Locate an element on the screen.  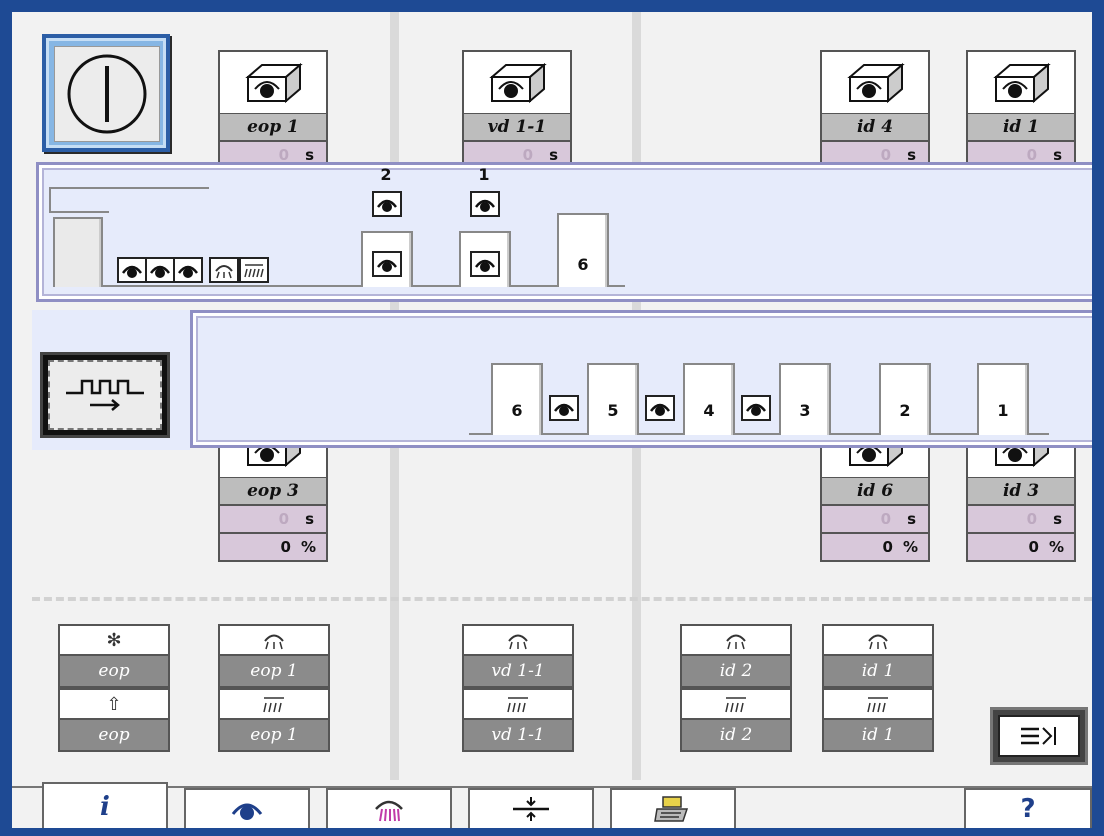
sequence-number: 5 is located at coordinates (613, 410).